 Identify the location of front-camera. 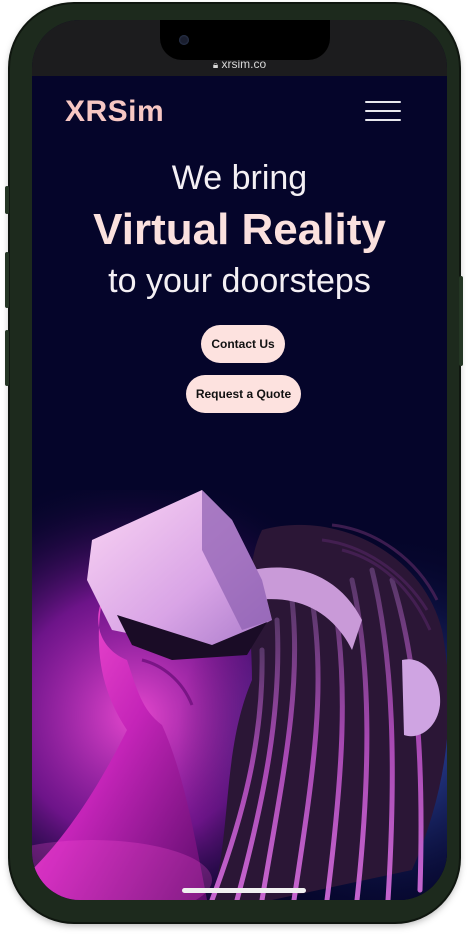
(184, 40).